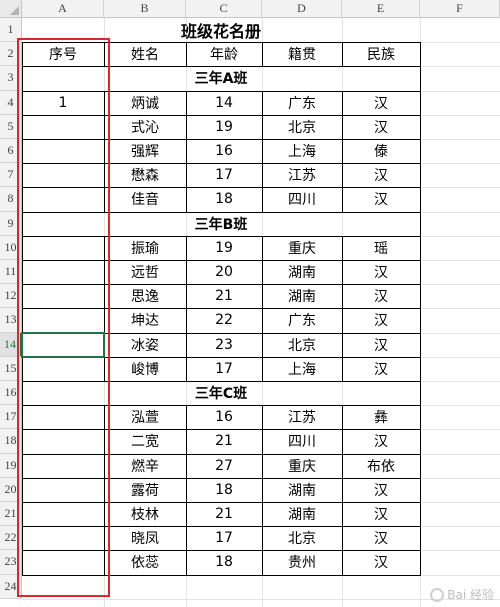  What do you see at coordinates (145, 417) in the screenshot?
I see `cell-name: 泓萱` at bounding box center [145, 417].